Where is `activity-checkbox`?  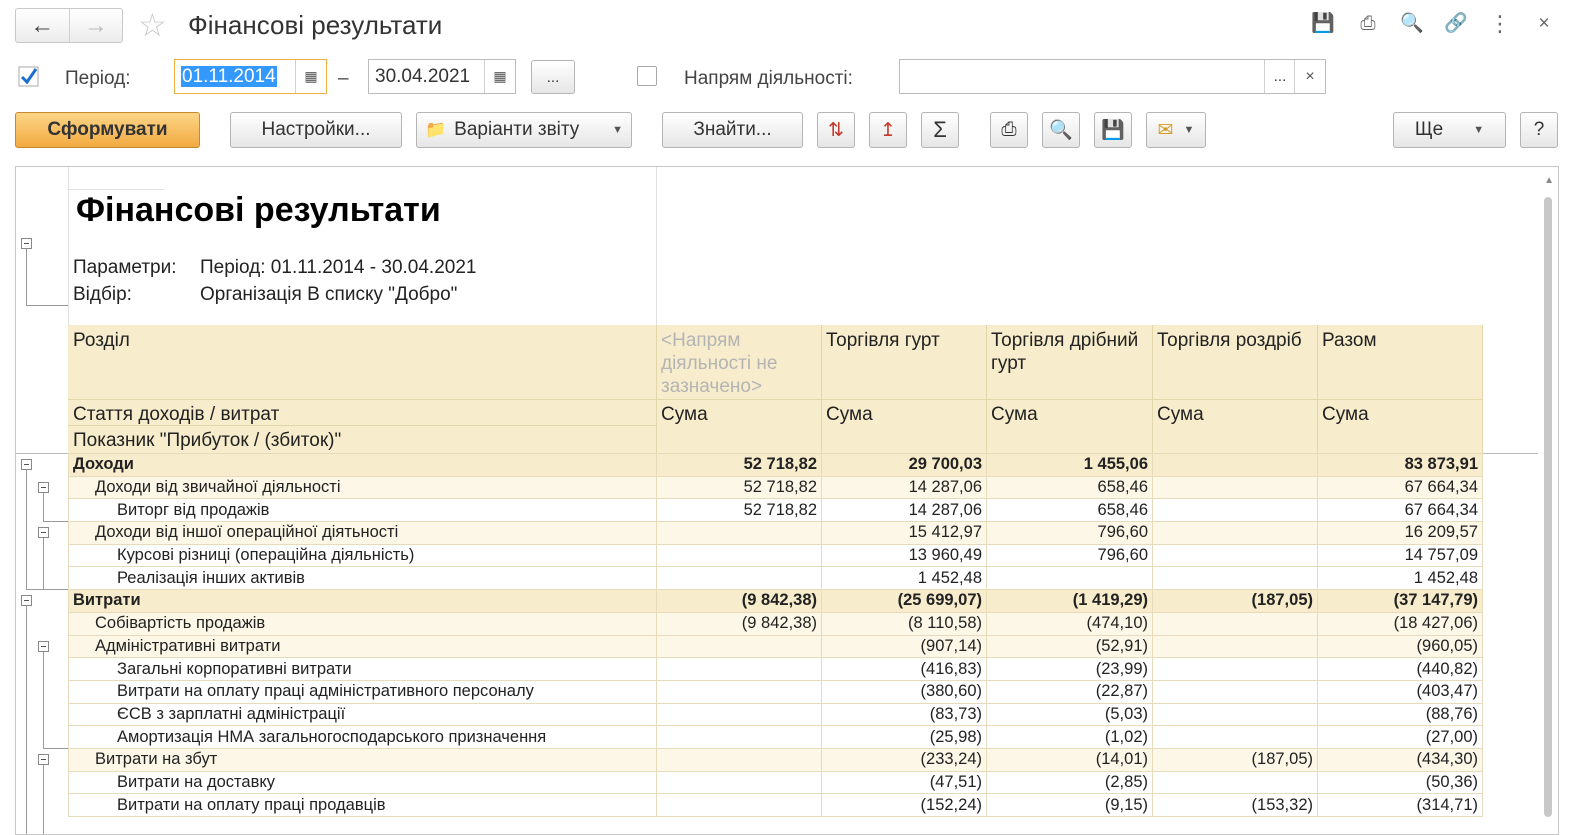 activity-checkbox is located at coordinates (647, 76).